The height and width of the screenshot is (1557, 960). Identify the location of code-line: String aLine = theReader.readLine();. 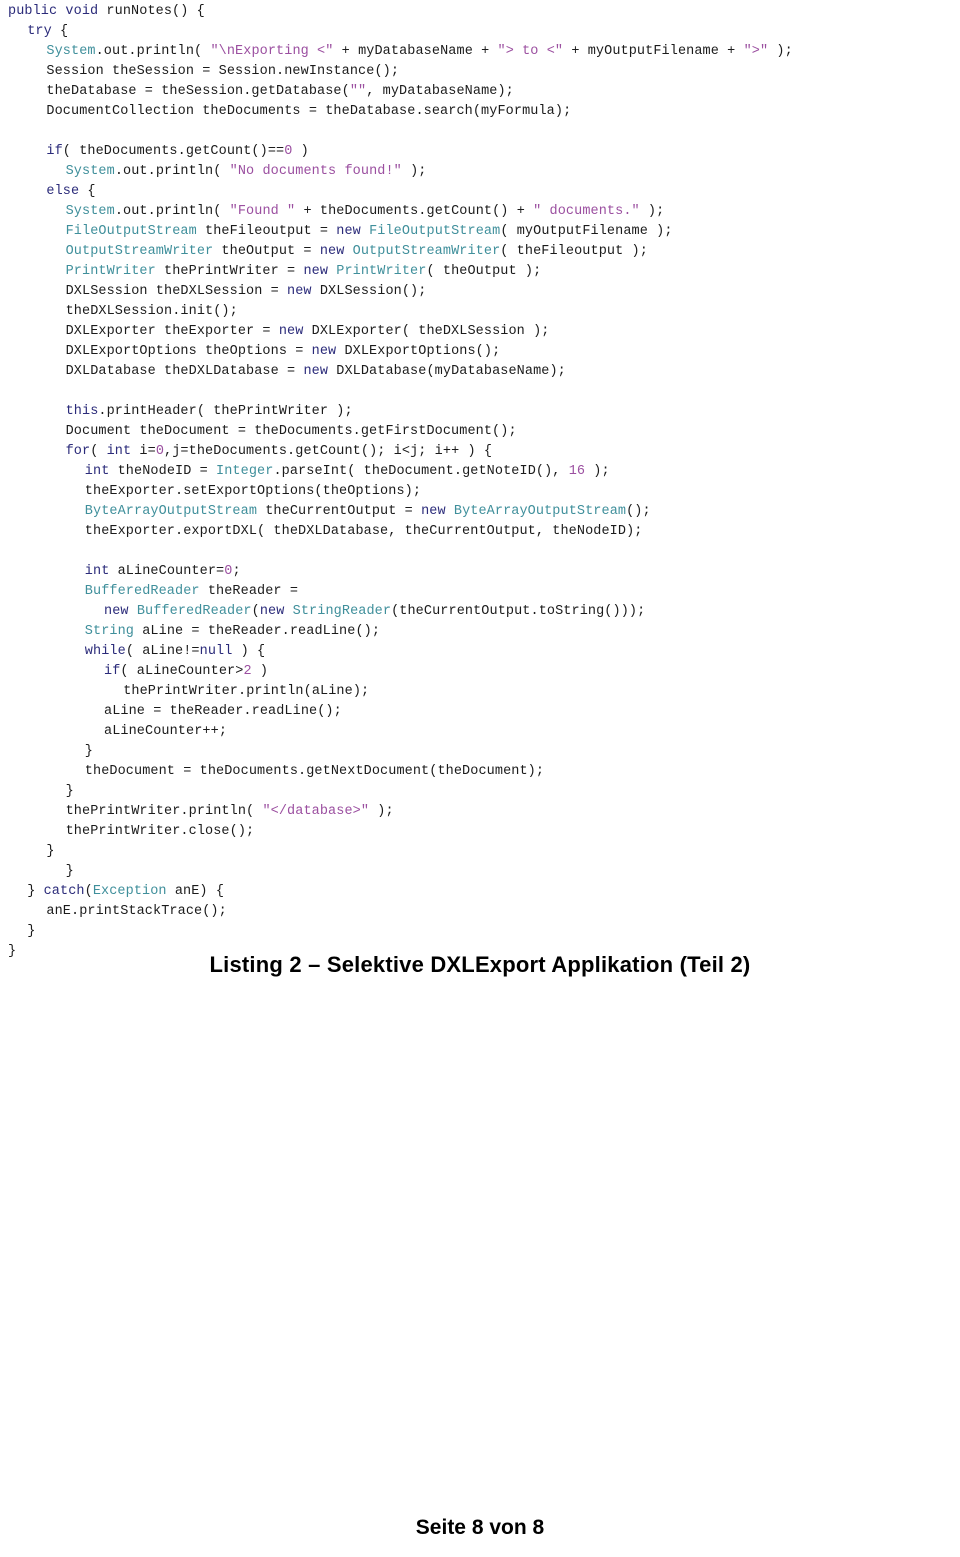
(480, 632).